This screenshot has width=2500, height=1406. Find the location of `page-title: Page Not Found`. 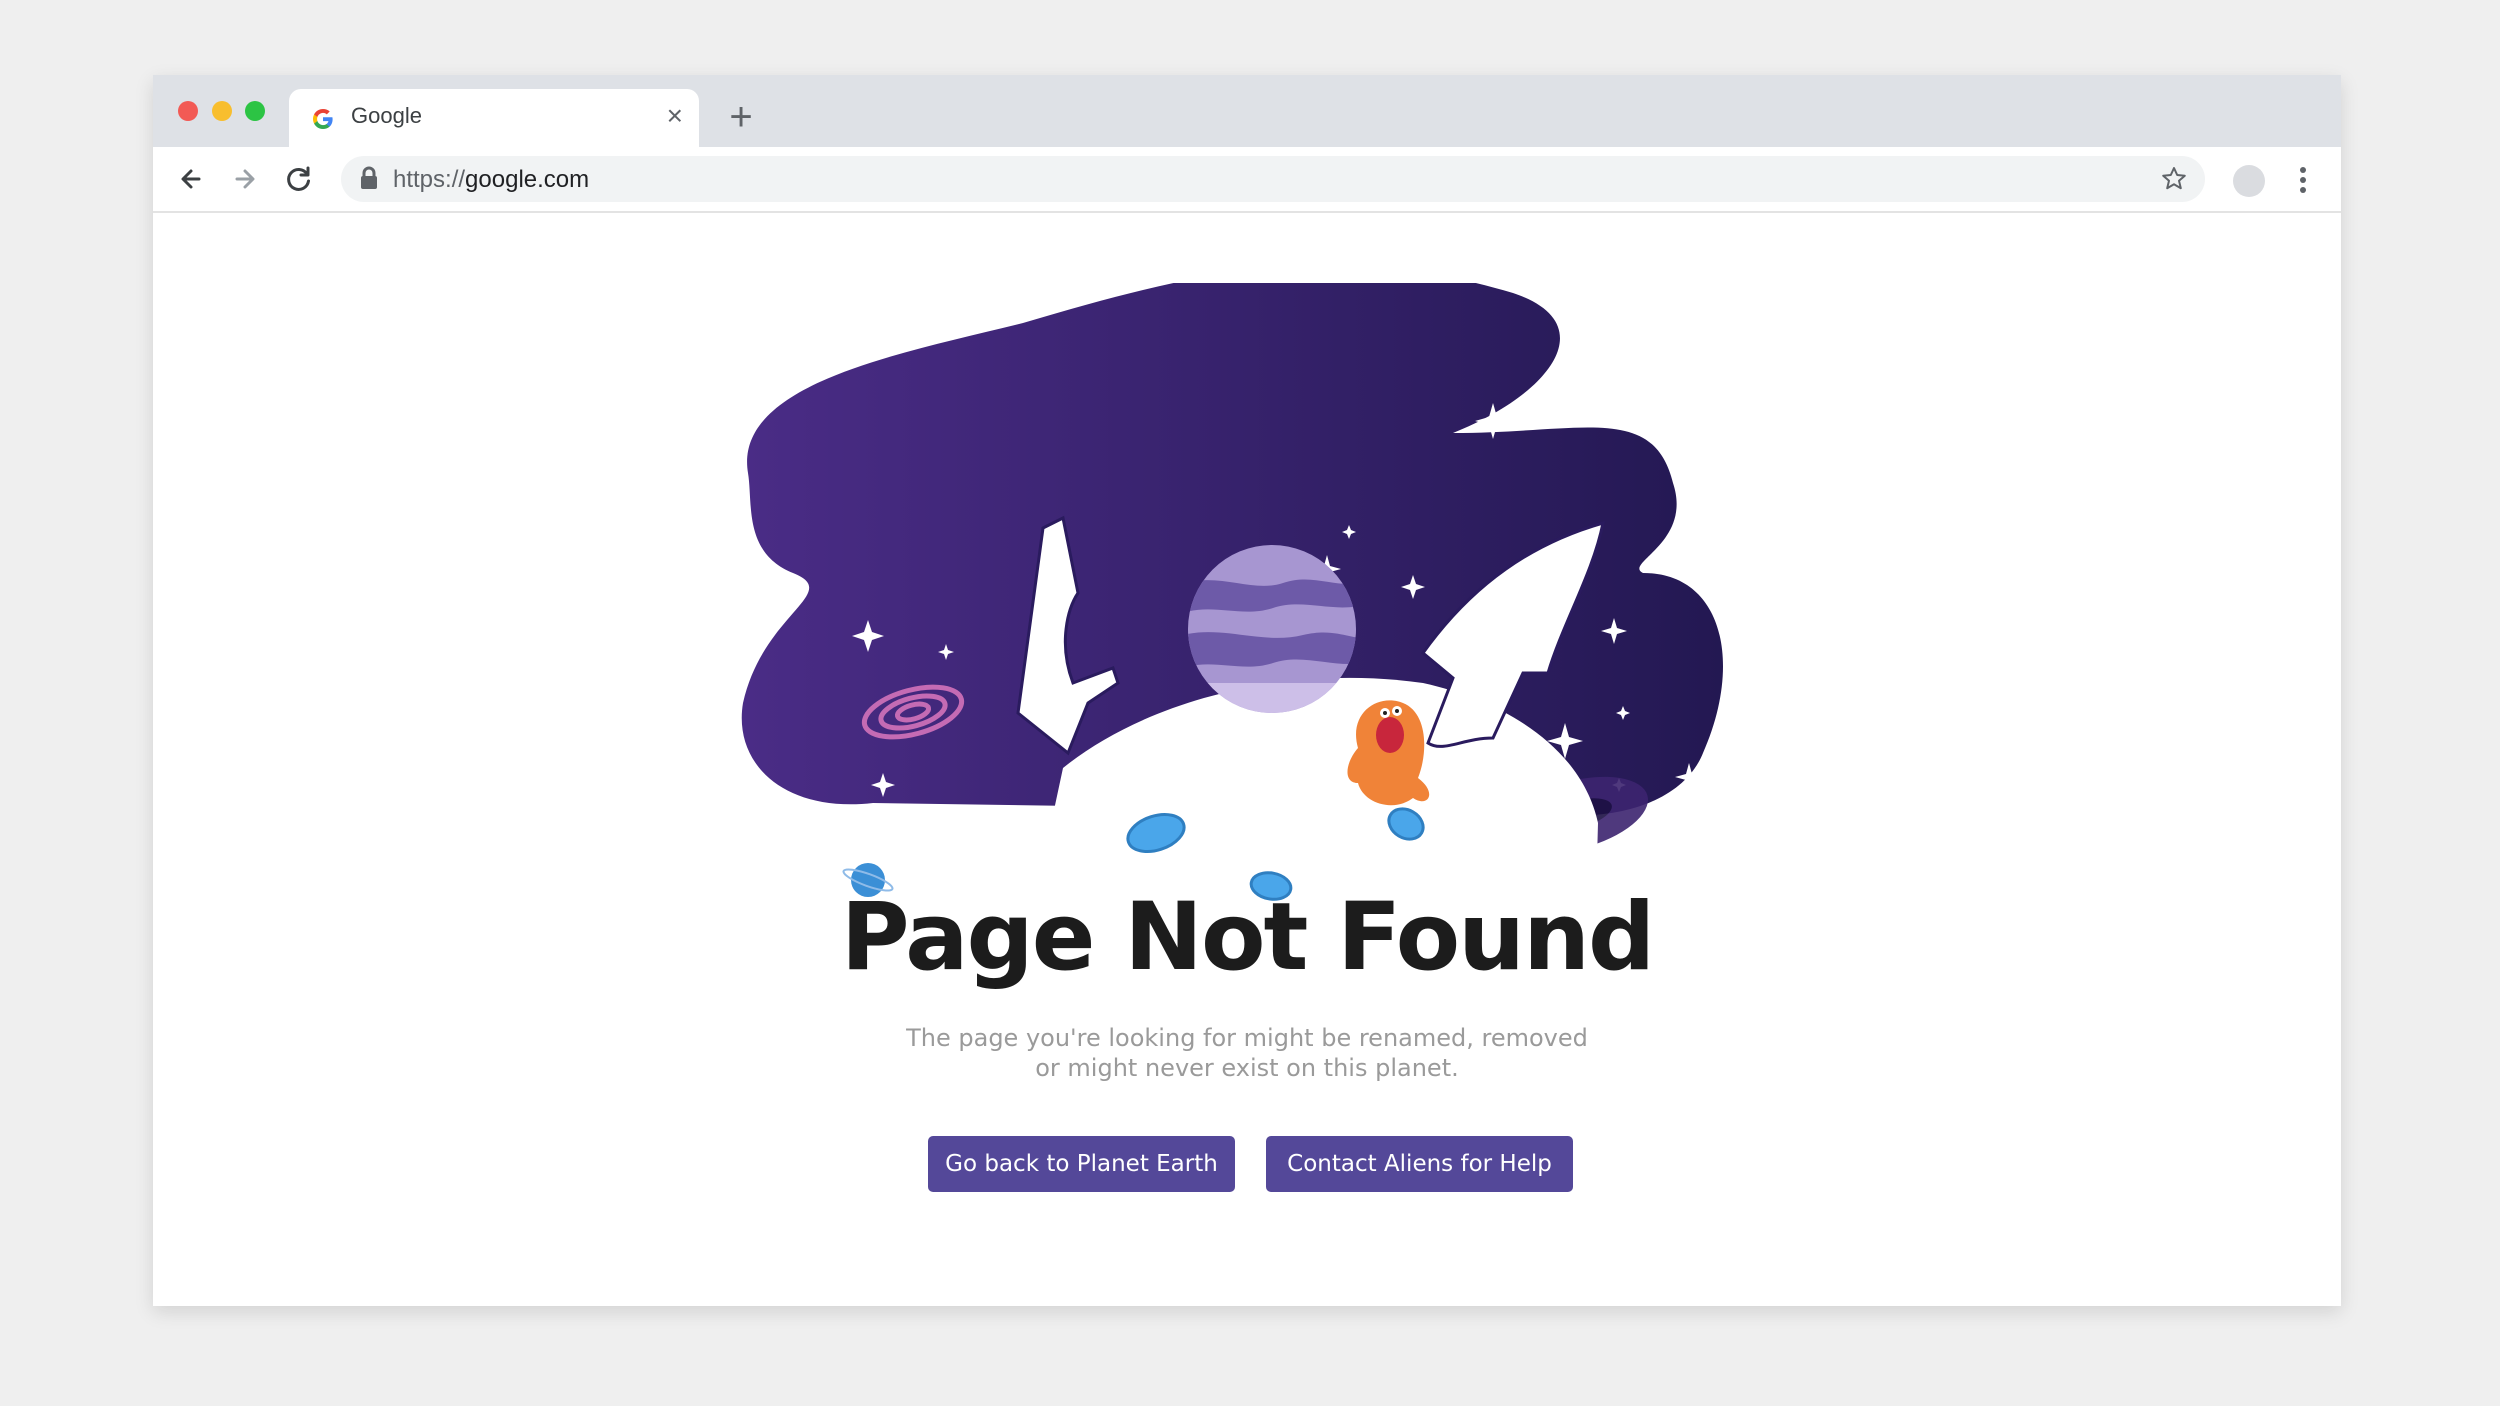

page-title: Page Not Found is located at coordinates (1248, 937).